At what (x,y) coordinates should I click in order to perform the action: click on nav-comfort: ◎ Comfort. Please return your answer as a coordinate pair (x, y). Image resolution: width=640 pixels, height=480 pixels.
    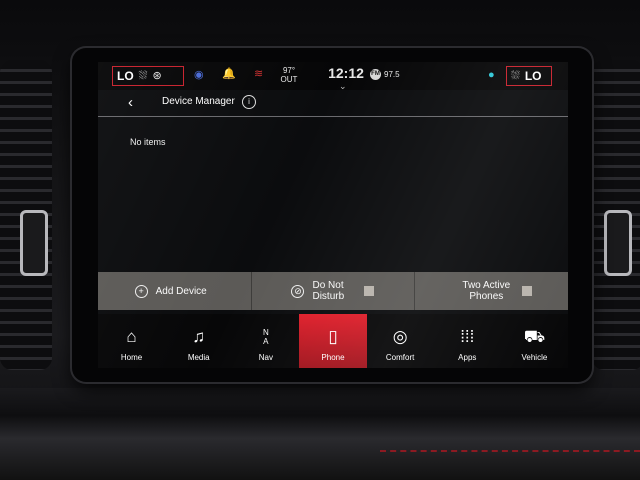
    Looking at the image, I should click on (400, 341).